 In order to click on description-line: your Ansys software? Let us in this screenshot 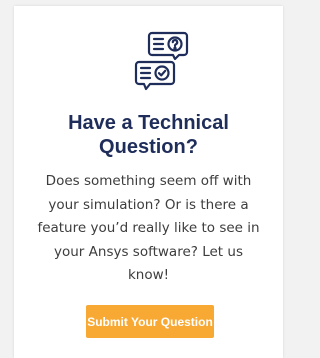, I will do `click(148, 251)`.